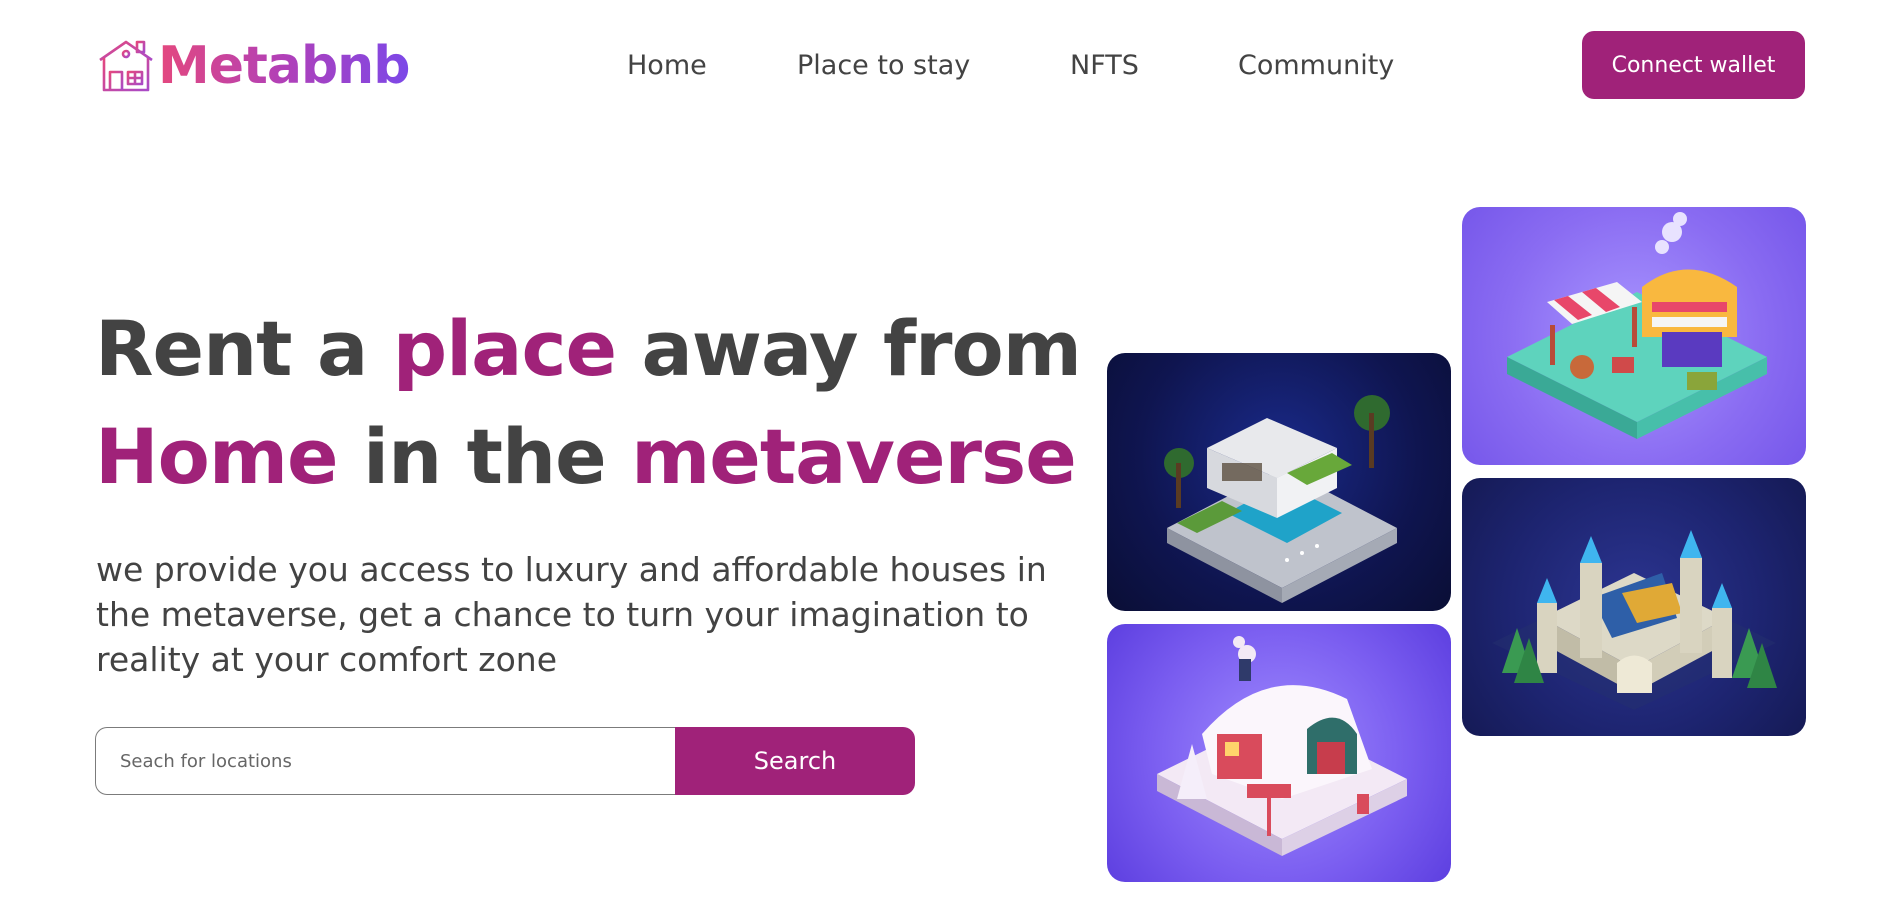 This screenshot has height=911, width=1883. I want to click on card-snowy-cottage, so click(1279, 753).